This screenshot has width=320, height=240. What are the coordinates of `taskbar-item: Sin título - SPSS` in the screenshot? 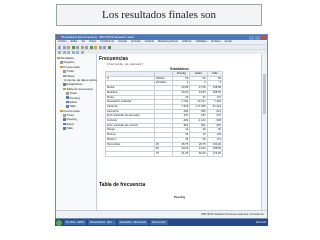 It's located at (75, 222).